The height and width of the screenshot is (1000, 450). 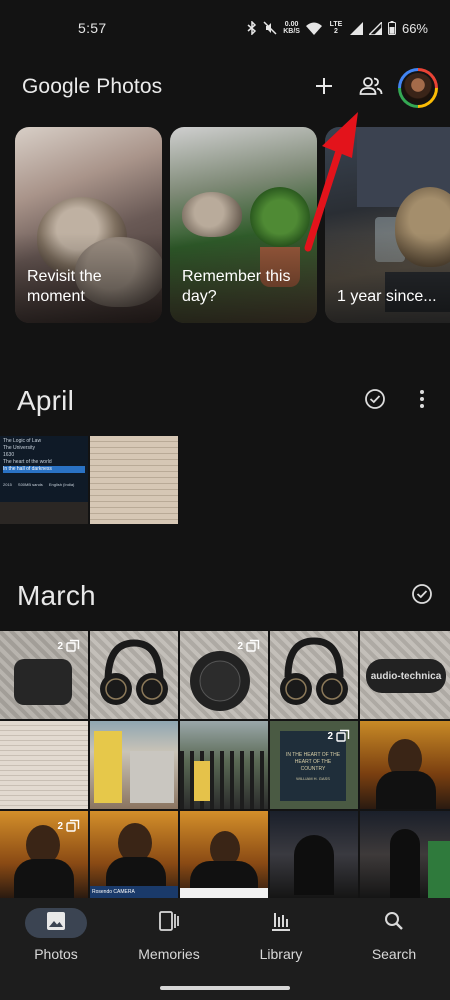 I want to click on menu-footer-item: 2015, so click(x=7, y=484).